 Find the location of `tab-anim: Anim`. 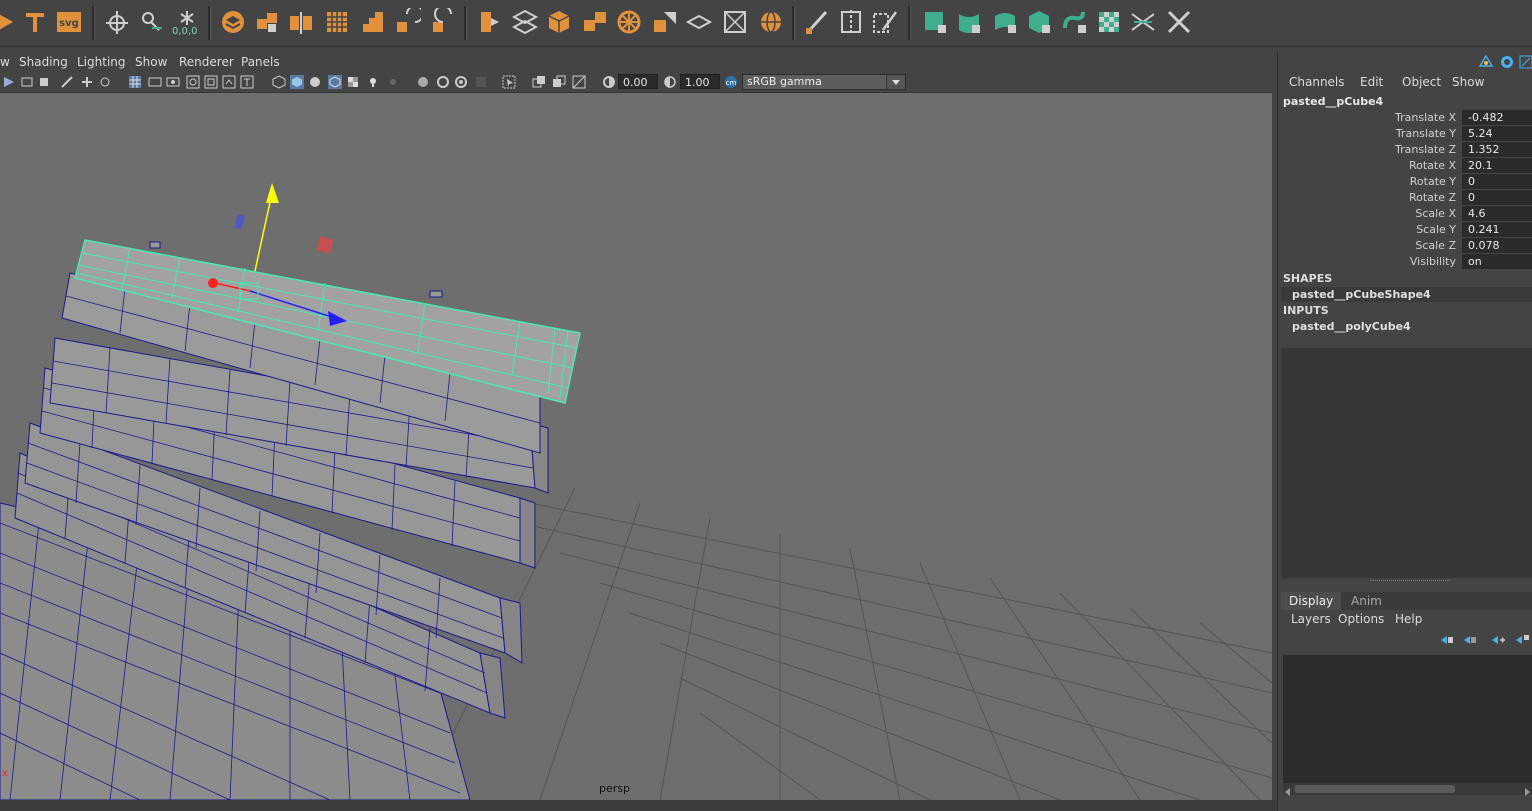

tab-anim: Anim is located at coordinates (1366, 601).